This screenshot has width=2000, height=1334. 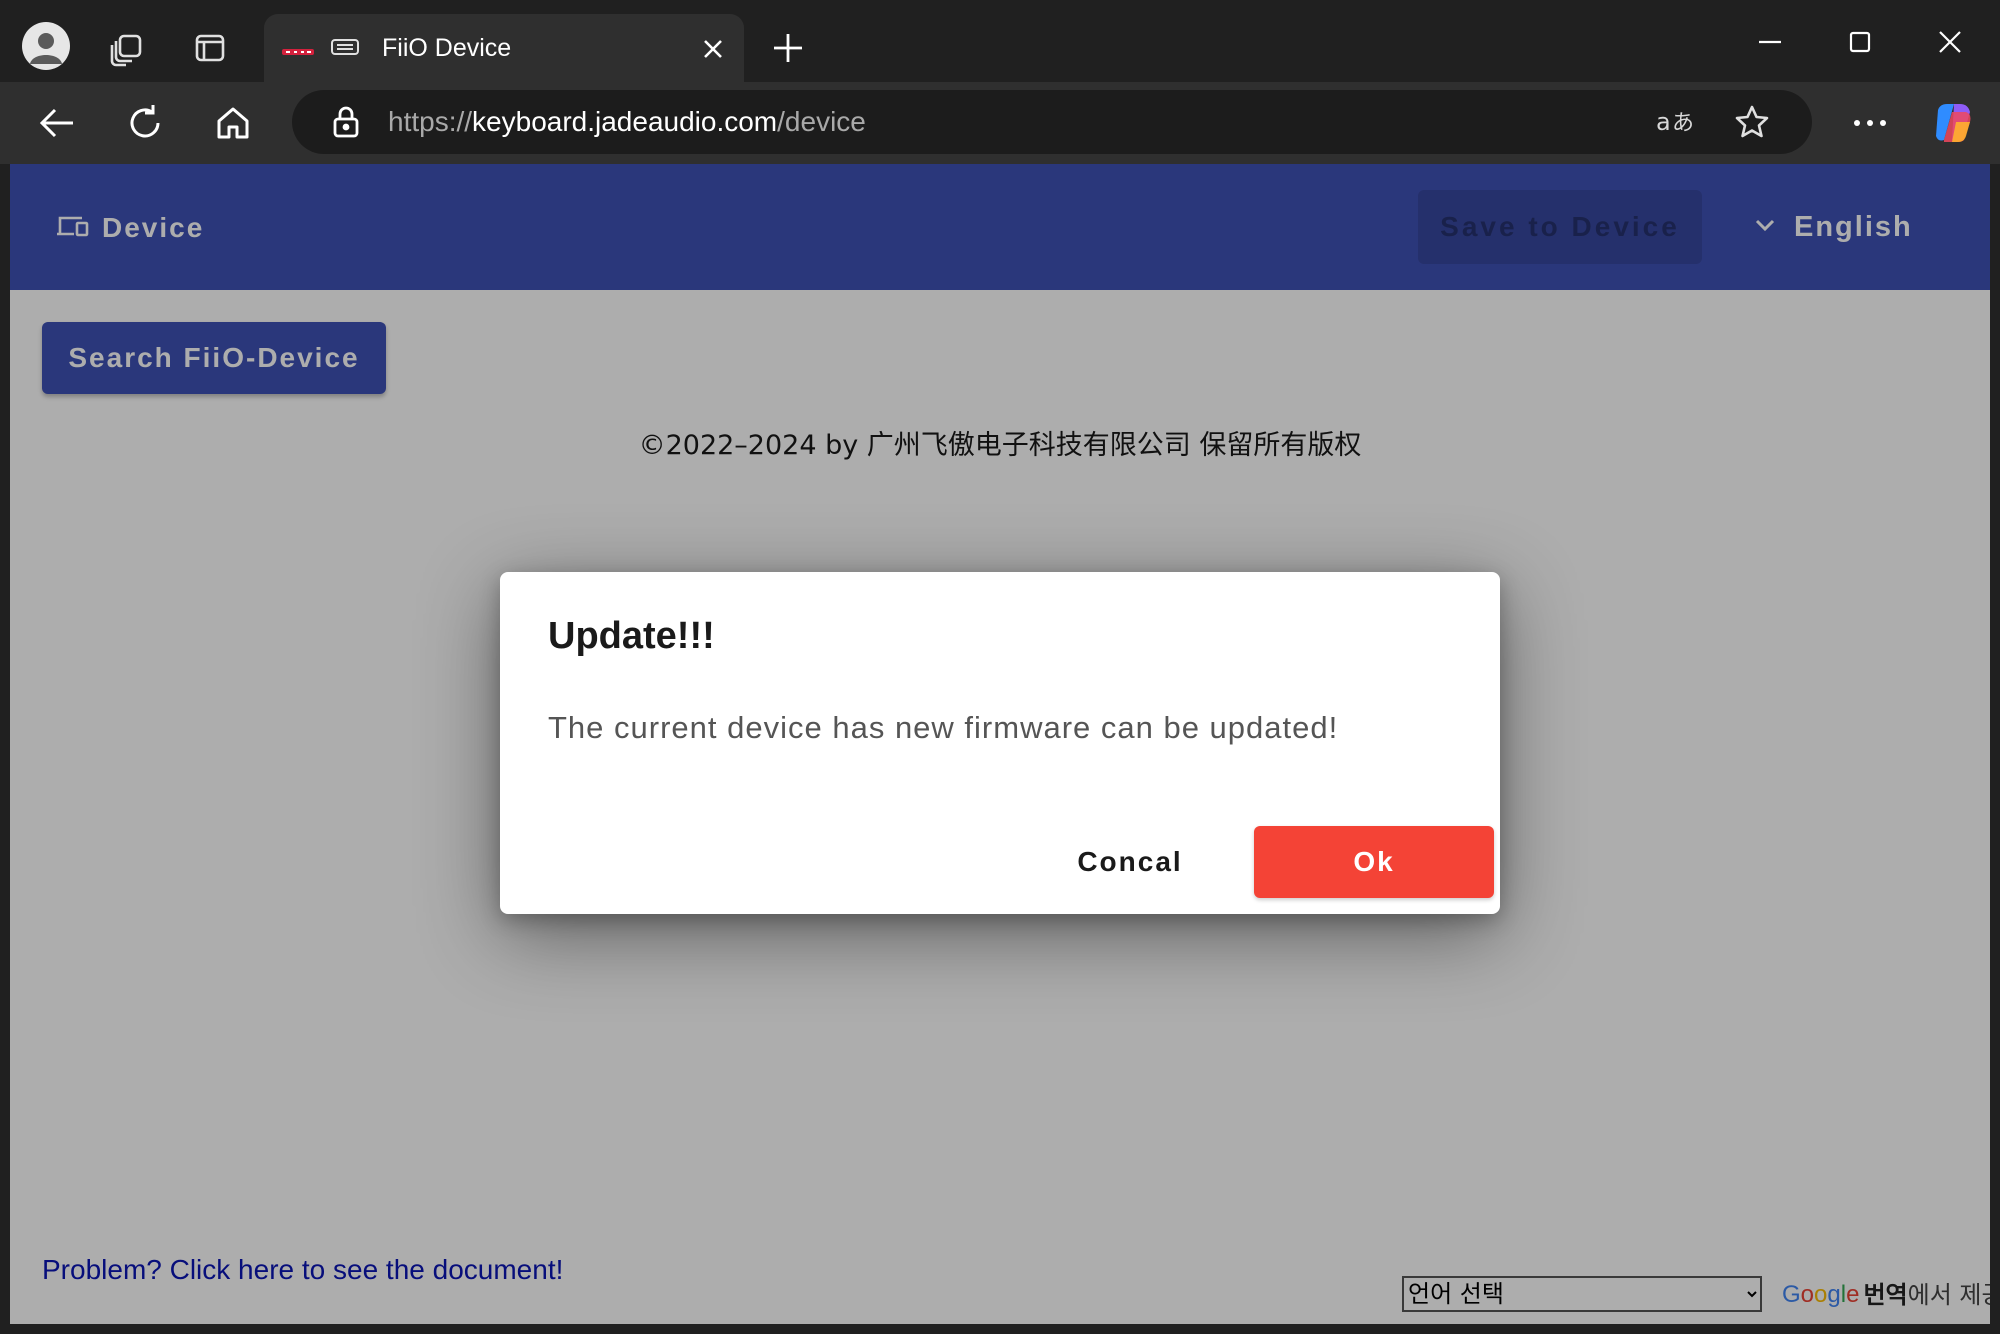 I want to click on copilot-icon, so click(x=1953, y=123).